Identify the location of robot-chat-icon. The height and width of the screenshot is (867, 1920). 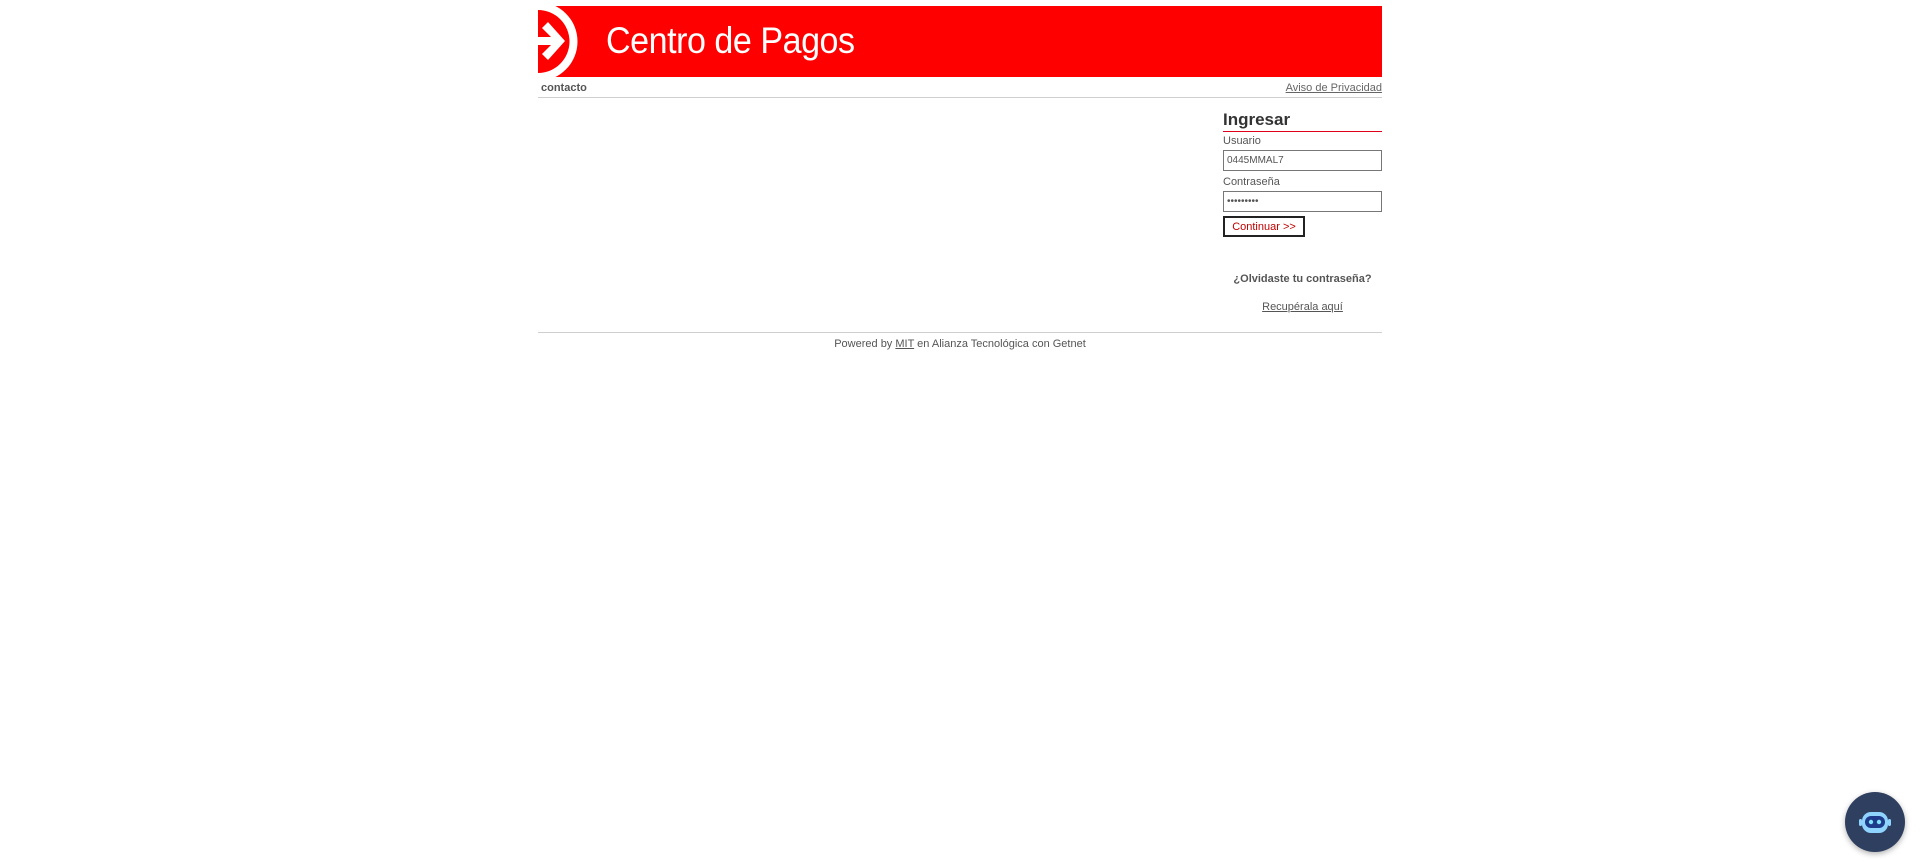
(1875, 822).